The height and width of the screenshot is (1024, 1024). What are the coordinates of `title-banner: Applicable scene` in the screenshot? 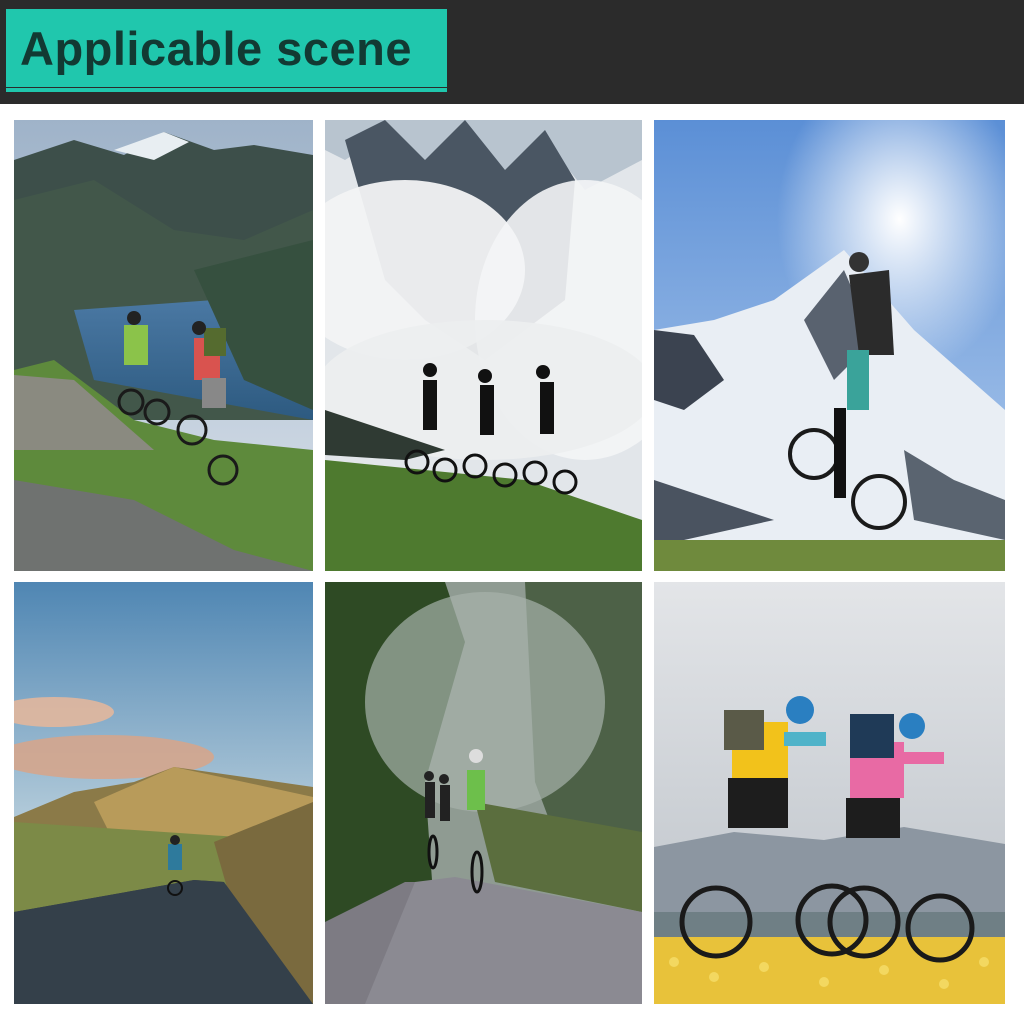 It's located at (226, 48).